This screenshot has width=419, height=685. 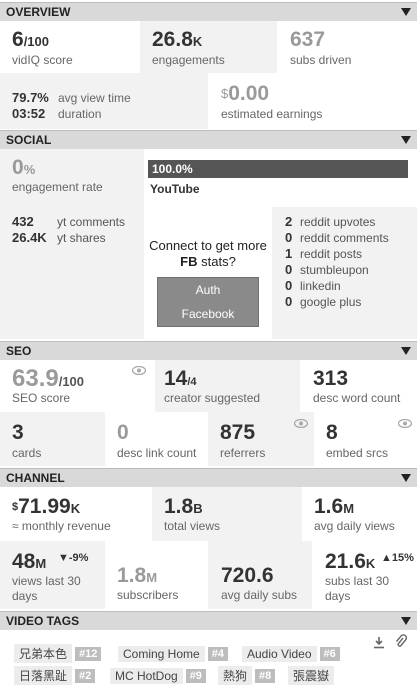 What do you see at coordinates (401, 641) in the screenshot?
I see `paperclip-icon` at bounding box center [401, 641].